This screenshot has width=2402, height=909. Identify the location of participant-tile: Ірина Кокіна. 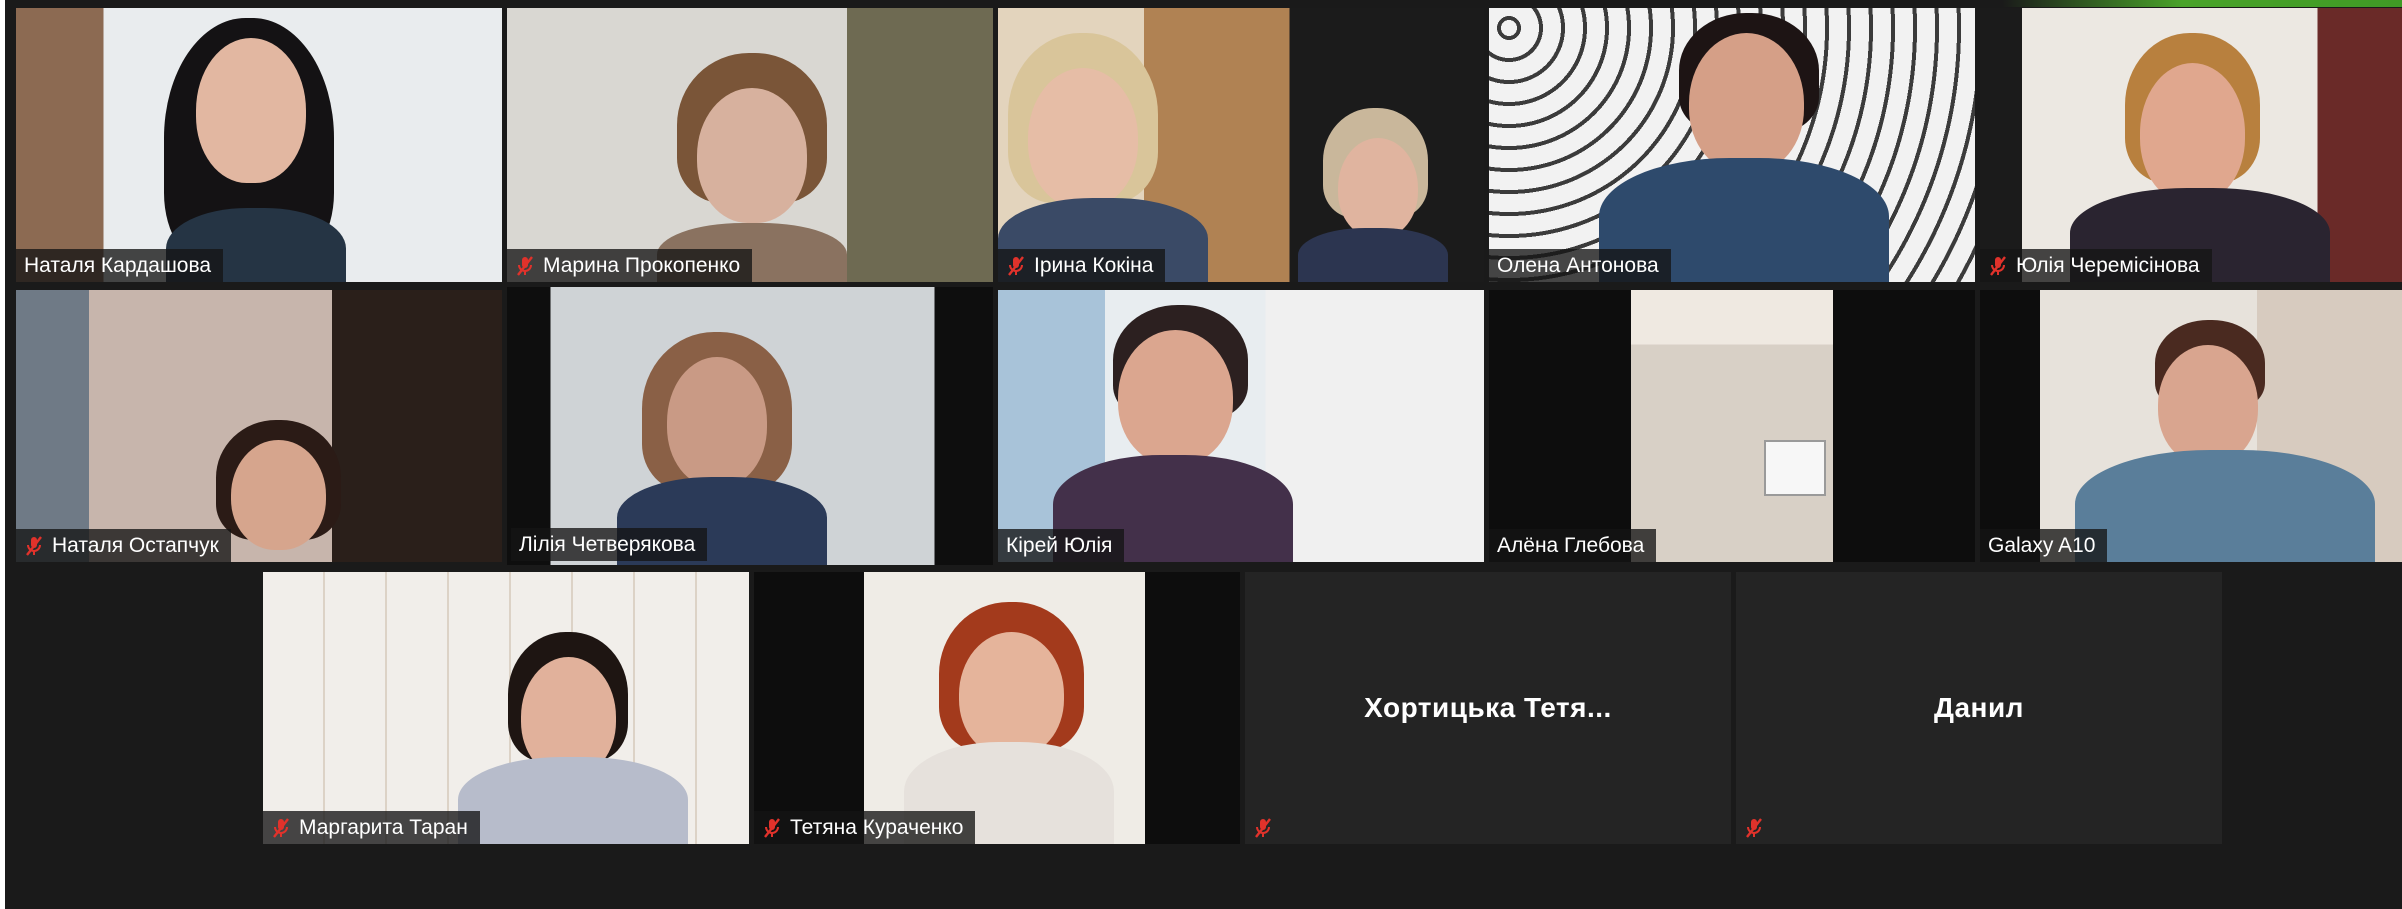
(1241, 145).